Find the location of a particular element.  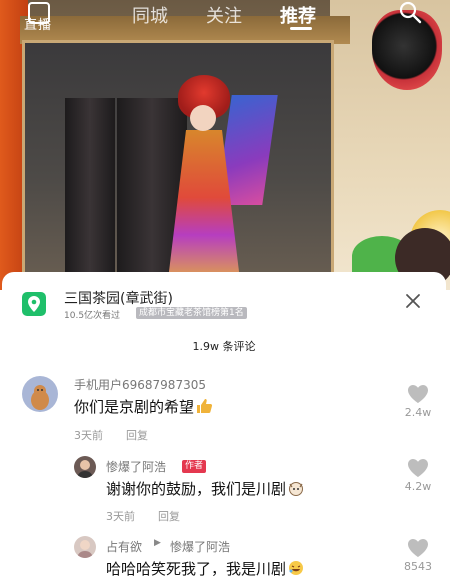

like-count: 2.4w is located at coordinates (418, 412).